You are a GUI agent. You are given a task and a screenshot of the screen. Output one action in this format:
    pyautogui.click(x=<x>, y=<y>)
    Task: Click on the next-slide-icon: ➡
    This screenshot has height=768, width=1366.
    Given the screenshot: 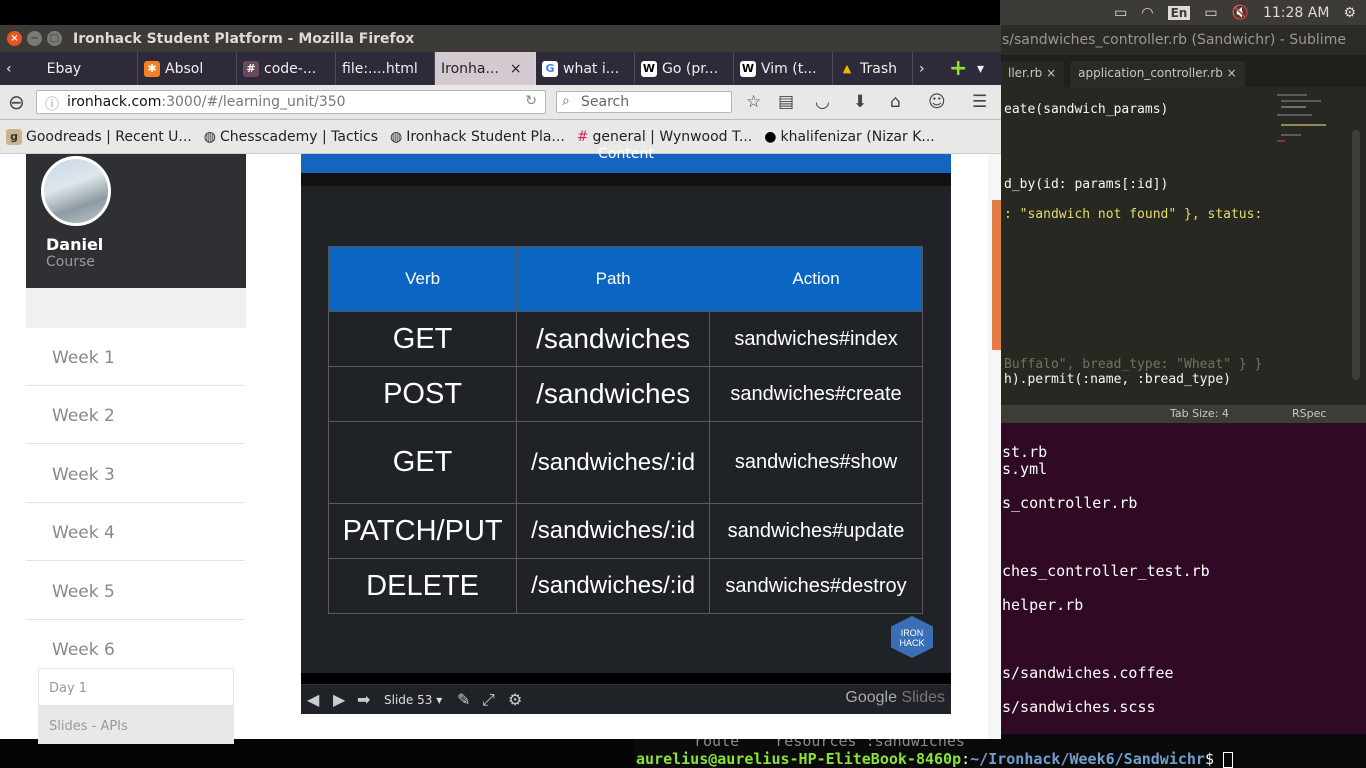 What is the action you would take?
    pyautogui.click(x=363, y=699)
    